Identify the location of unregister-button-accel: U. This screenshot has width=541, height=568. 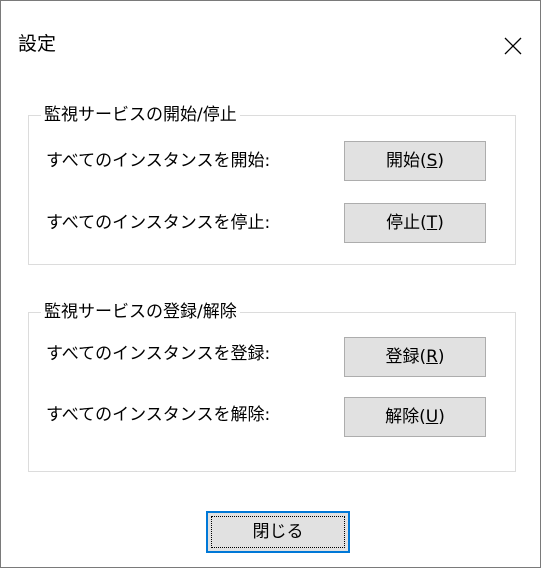
(432, 417).